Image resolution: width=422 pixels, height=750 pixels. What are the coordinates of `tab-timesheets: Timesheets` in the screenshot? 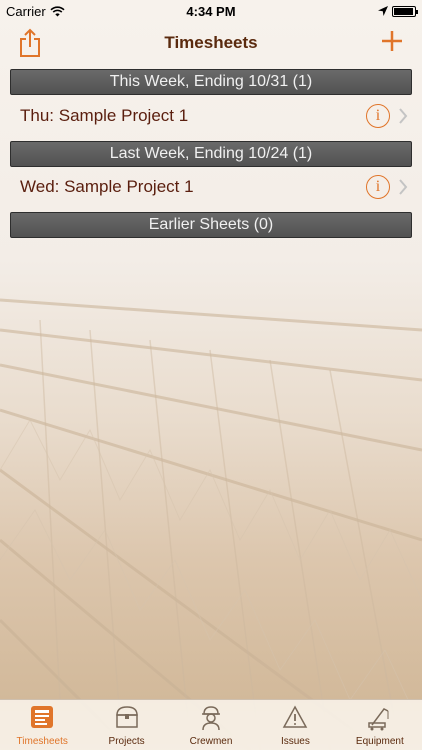 It's located at (42, 725).